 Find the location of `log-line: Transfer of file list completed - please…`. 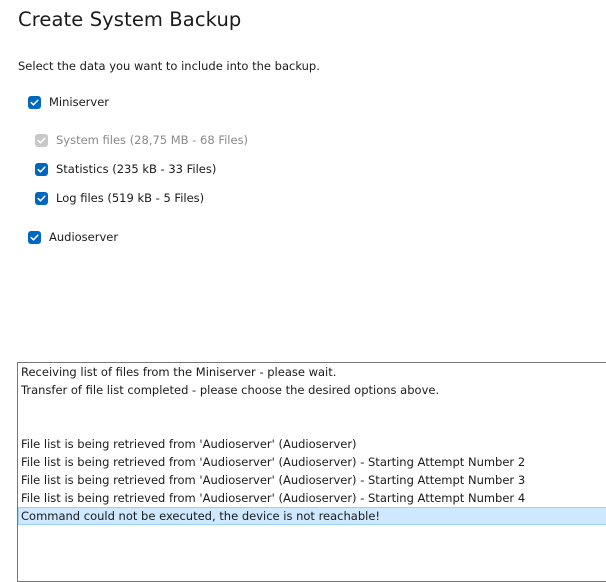

log-line: Transfer of file list completed - please… is located at coordinates (312, 390).